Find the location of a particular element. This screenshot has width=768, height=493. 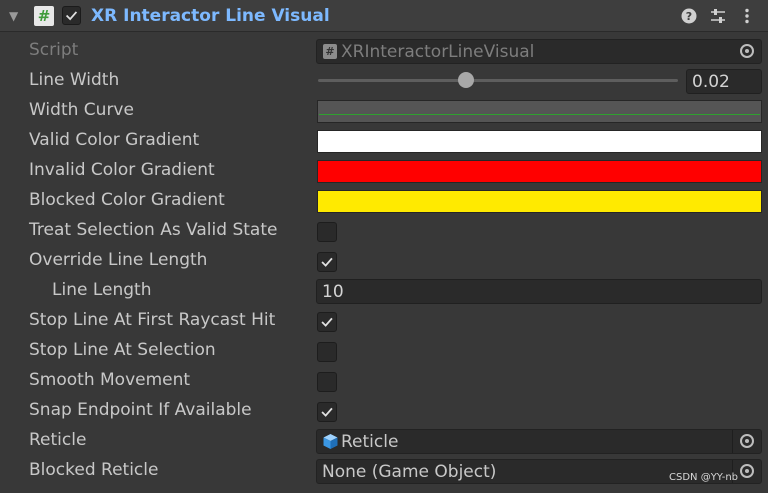

watermark: CSDN @YY-nb is located at coordinates (704, 477).